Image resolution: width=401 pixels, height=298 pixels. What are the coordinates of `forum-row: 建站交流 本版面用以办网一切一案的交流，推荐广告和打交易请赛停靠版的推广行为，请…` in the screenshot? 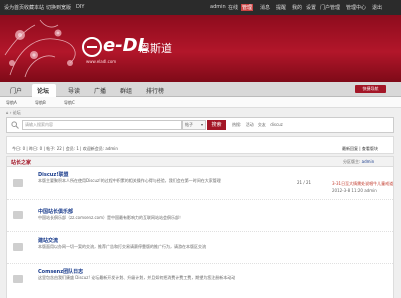 It's located at (200, 248).